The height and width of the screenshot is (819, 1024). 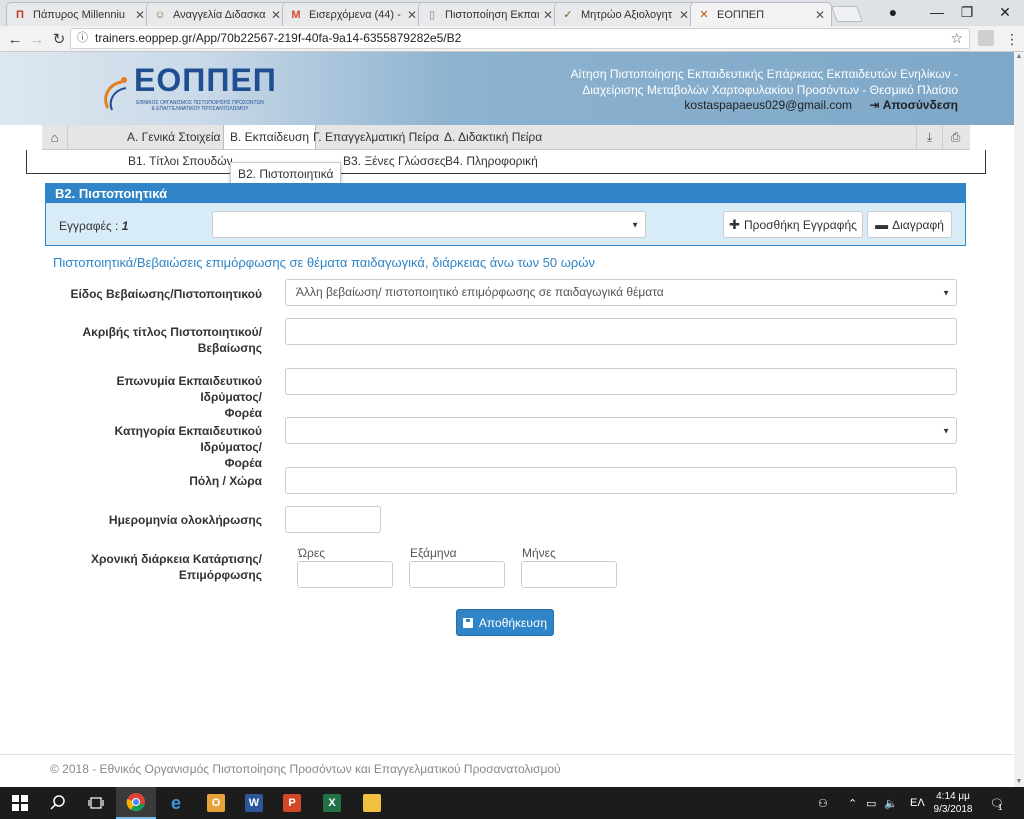 What do you see at coordinates (967, 12) in the screenshot?
I see `restore-icon: ❐` at bounding box center [967, 12].